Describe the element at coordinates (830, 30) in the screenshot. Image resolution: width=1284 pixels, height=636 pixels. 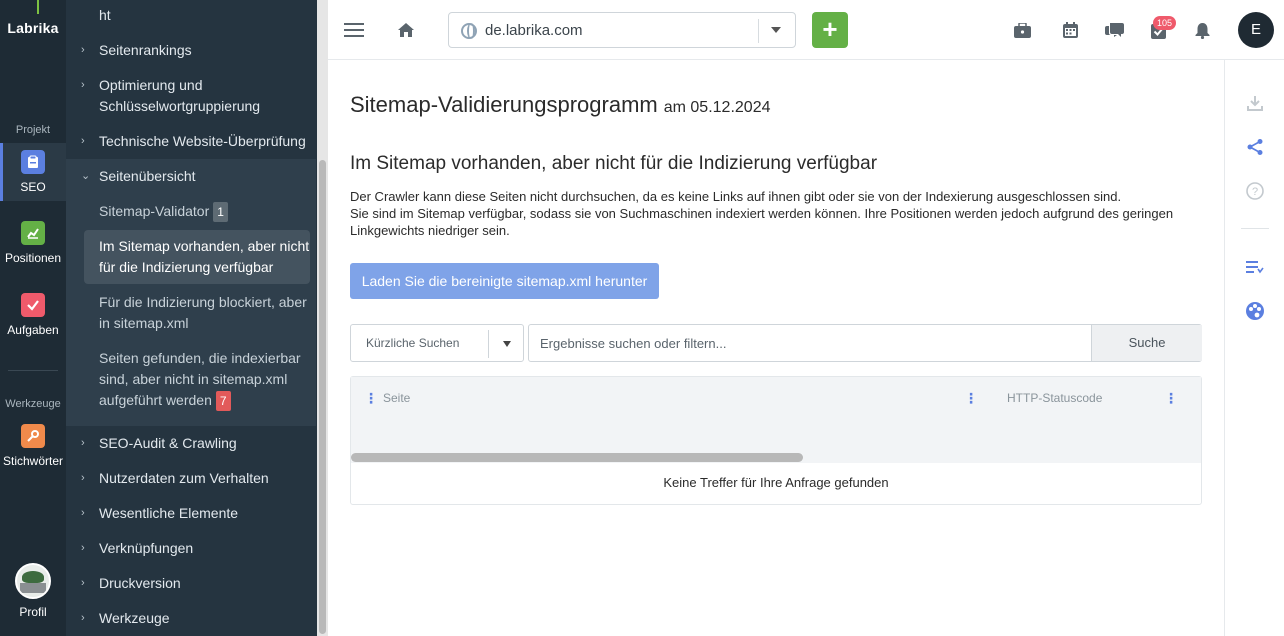
I see `add-button: +` at that location.